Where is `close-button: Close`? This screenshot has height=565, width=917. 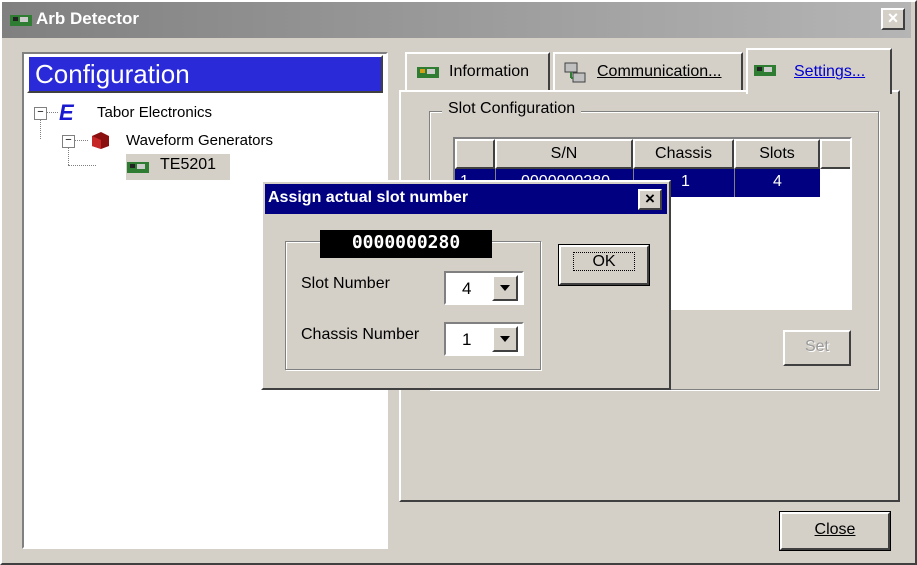
close-button: Close is located at coordinates (835, 531).